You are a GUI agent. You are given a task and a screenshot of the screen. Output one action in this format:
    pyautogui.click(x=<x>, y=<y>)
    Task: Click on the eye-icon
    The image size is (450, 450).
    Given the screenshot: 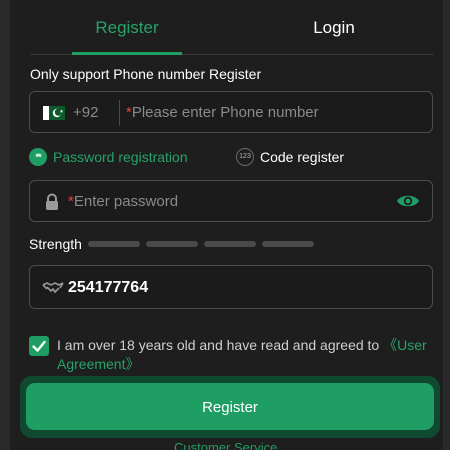 What is the action you would take?
    pyautogui.click(x=408, y=201)
    